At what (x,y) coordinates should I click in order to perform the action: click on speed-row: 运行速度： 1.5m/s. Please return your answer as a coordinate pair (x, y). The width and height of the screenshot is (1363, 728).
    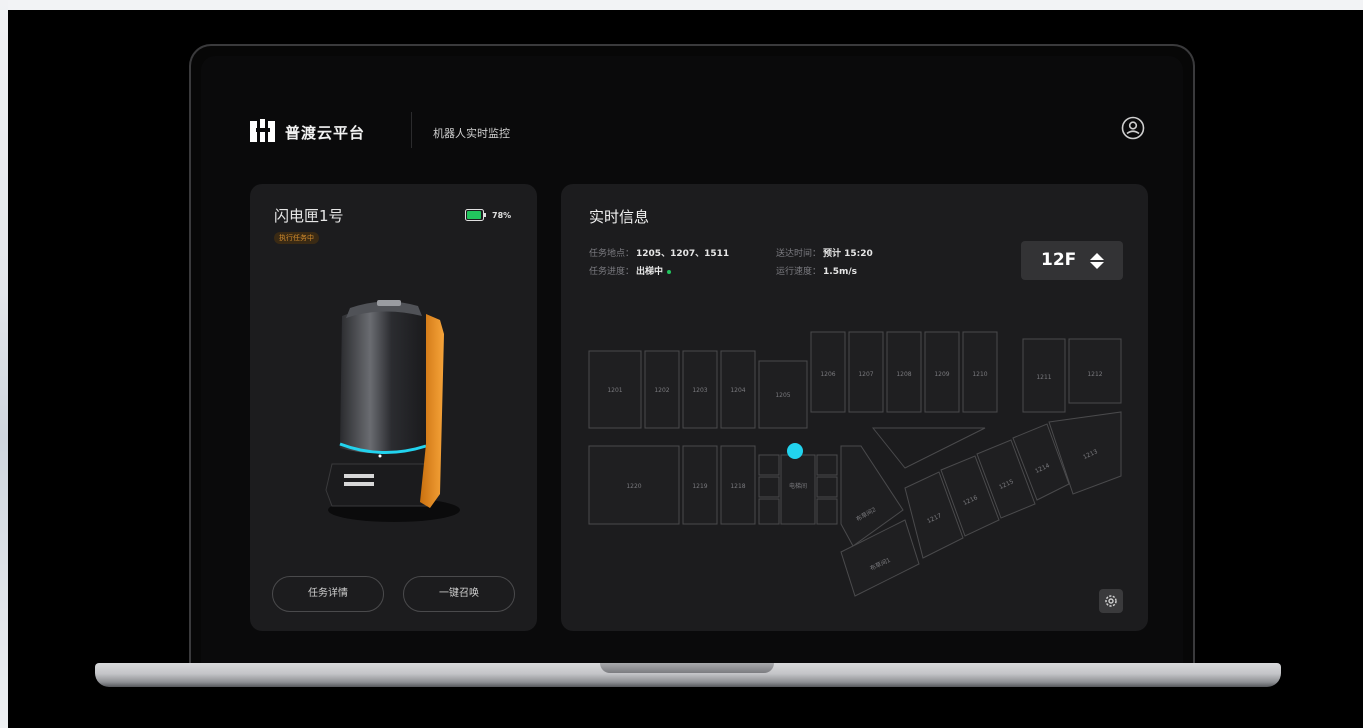
    Looking at the image, I should click on (816, 270).